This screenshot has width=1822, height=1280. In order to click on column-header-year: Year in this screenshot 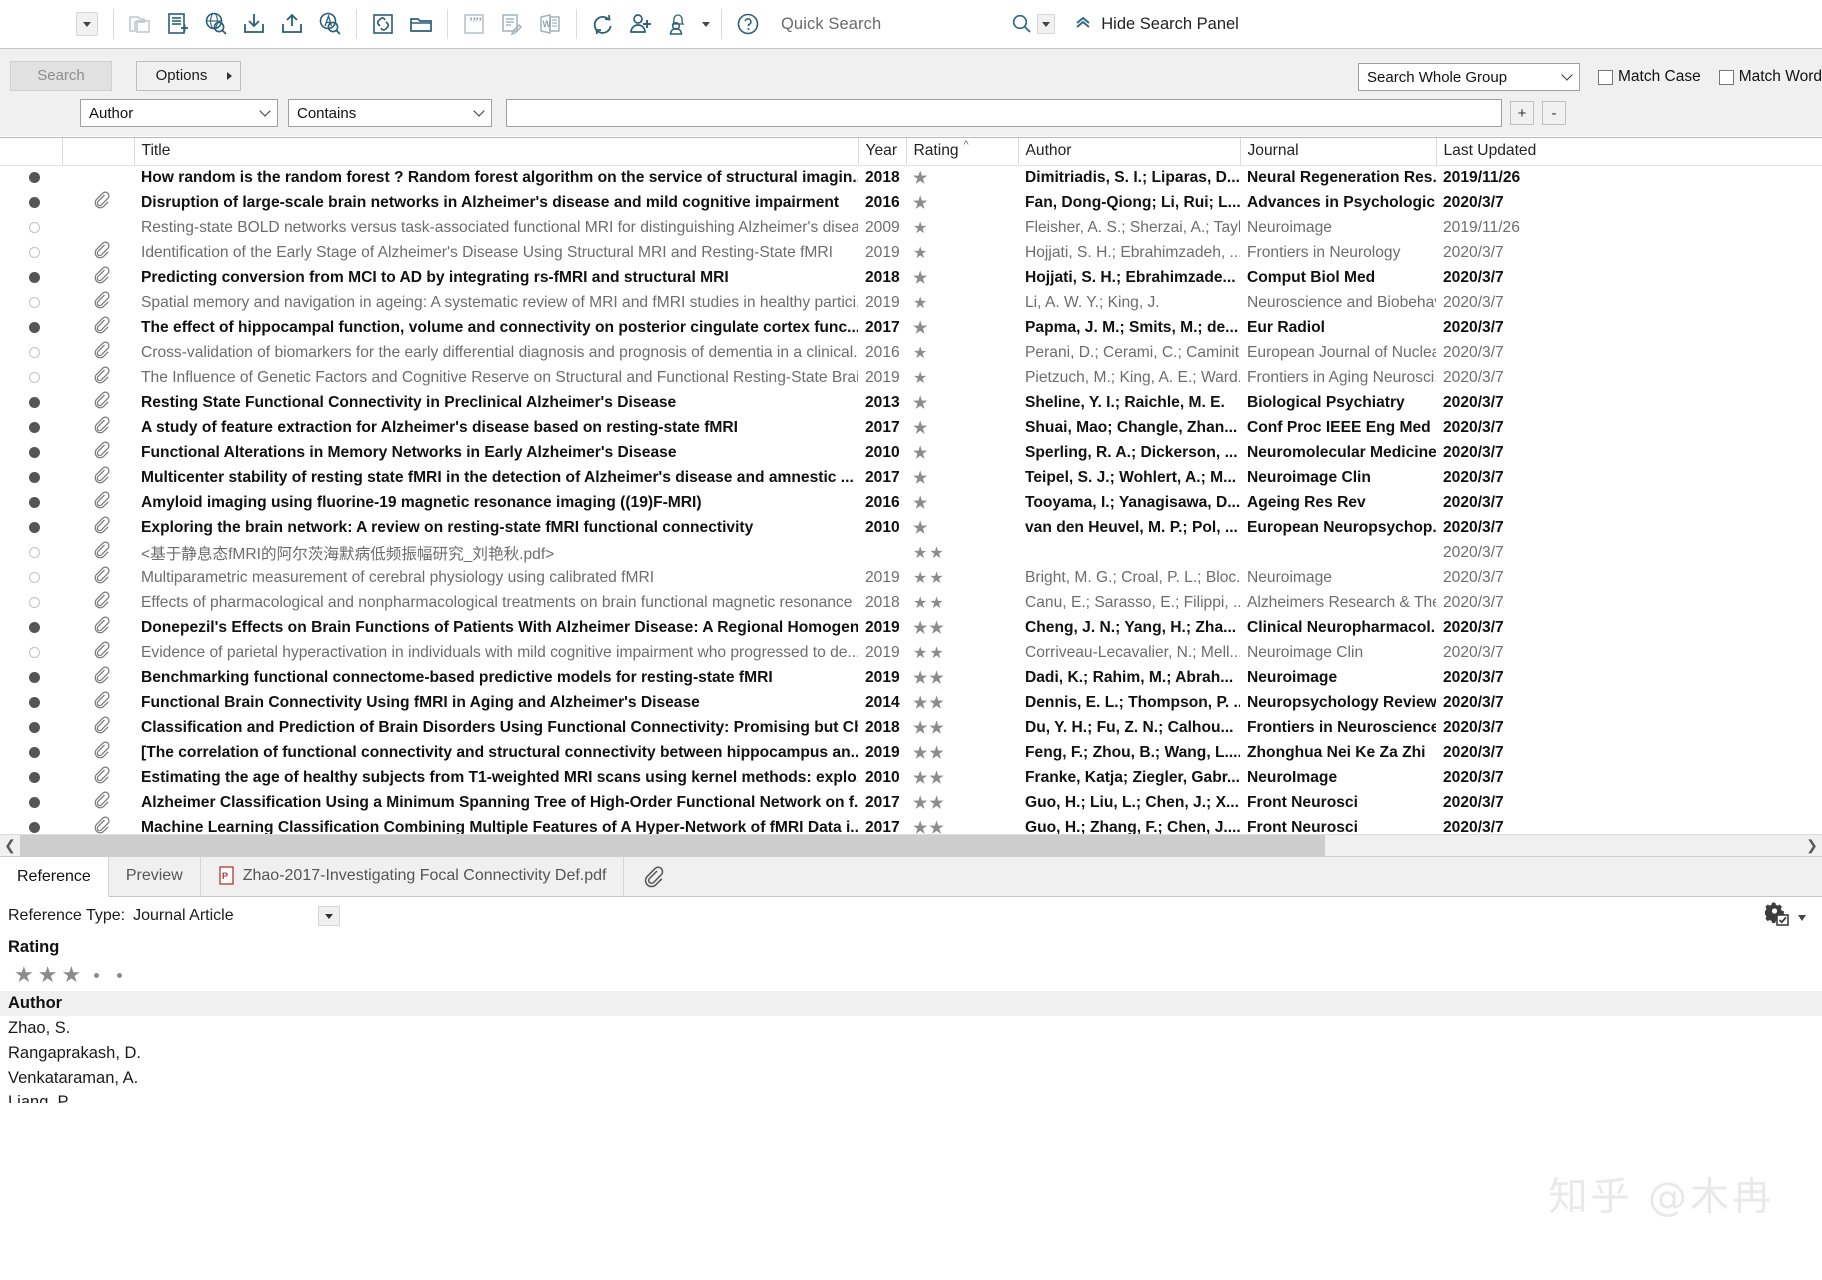, I will do `click(882, 152)`.